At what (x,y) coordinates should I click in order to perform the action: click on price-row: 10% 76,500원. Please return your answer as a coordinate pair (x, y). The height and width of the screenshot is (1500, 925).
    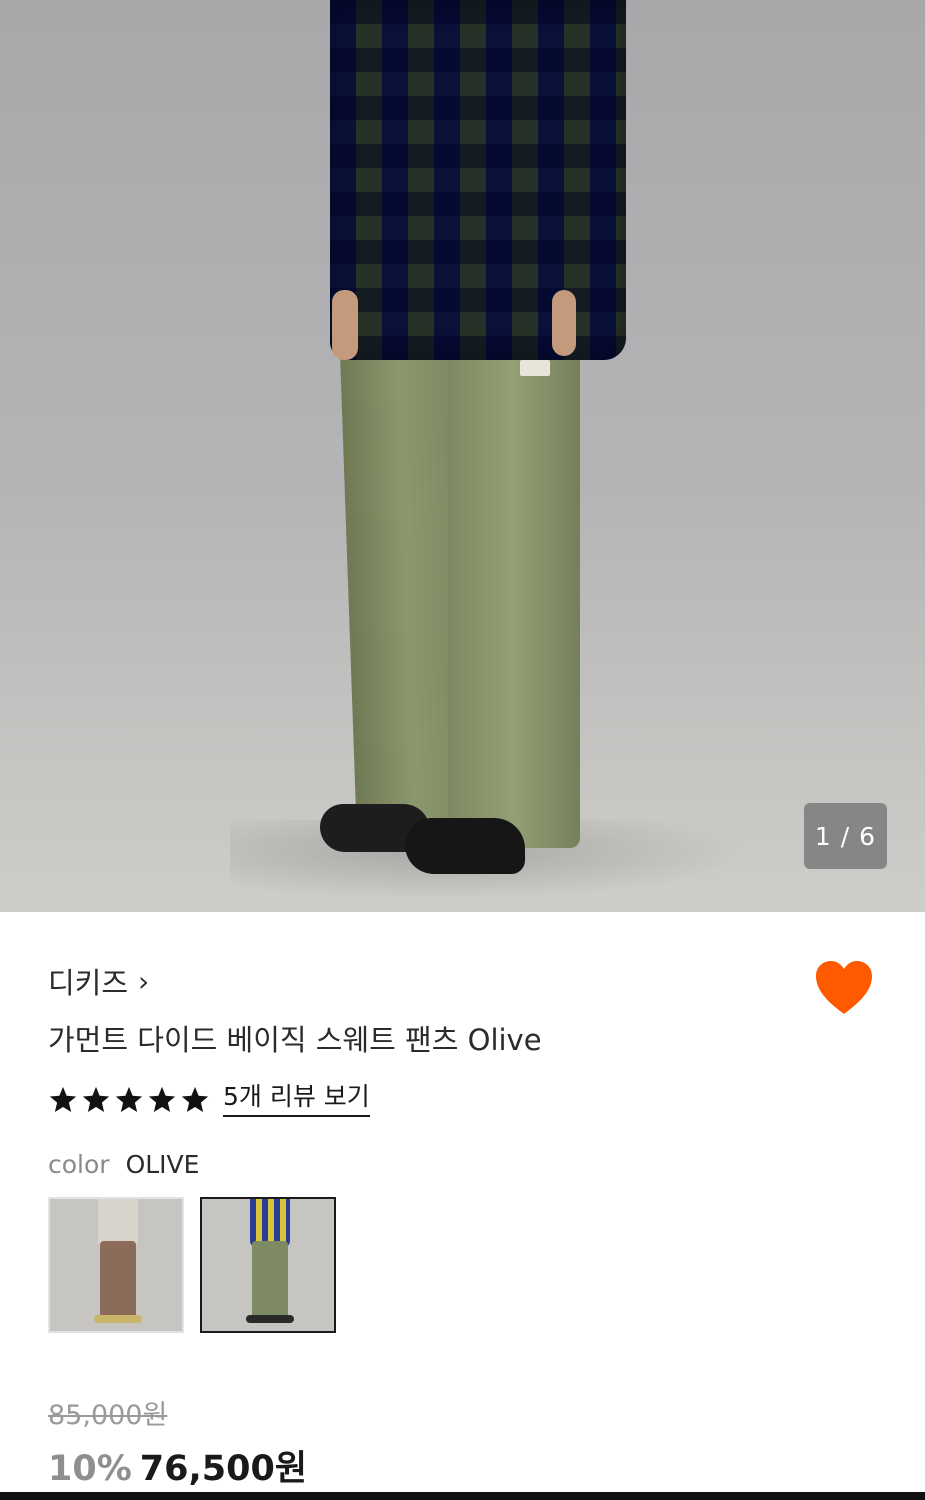
    Looking at the image, I should click on (177, 1465).